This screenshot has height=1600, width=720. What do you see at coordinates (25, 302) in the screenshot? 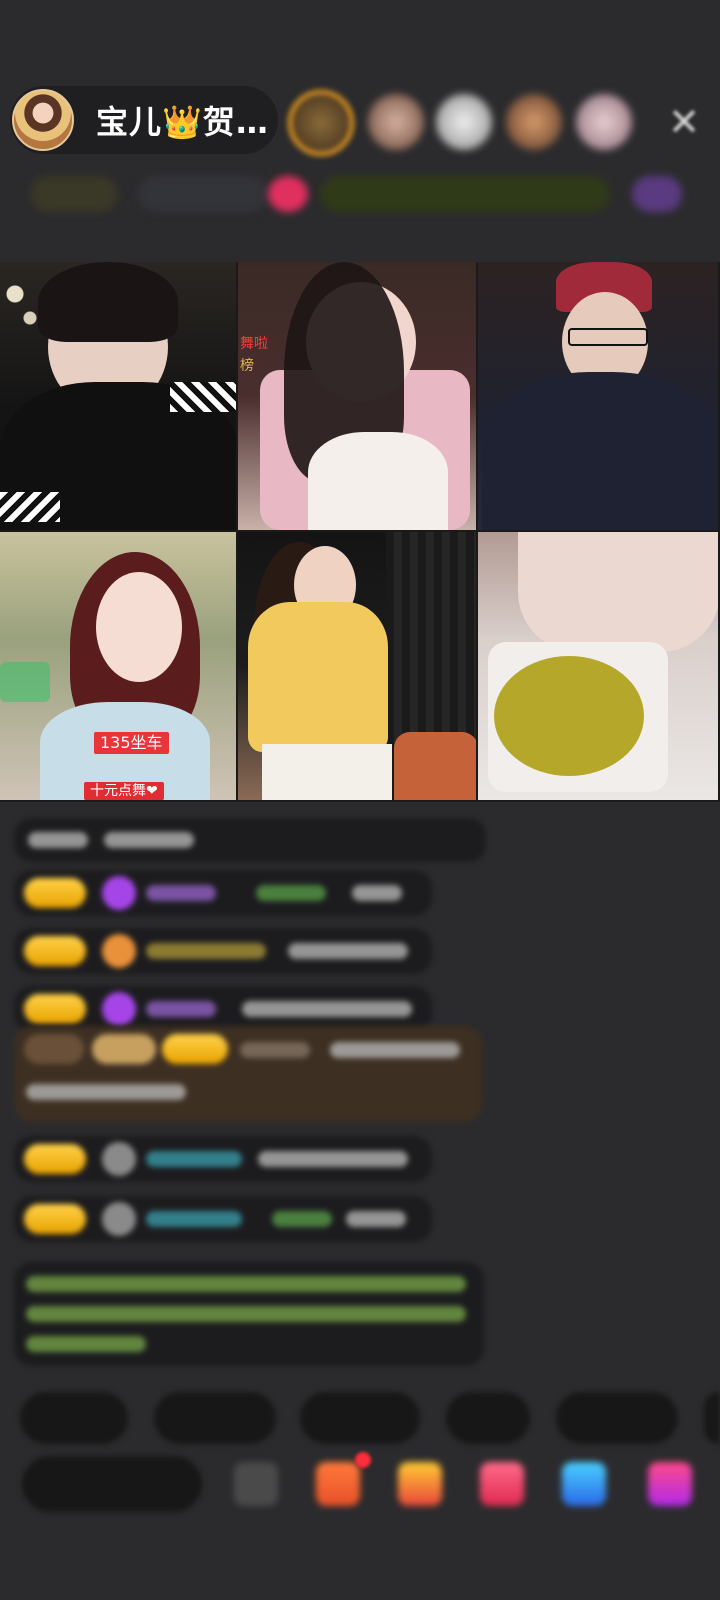
I see `background-flowers` at bounding box center [25, 302].